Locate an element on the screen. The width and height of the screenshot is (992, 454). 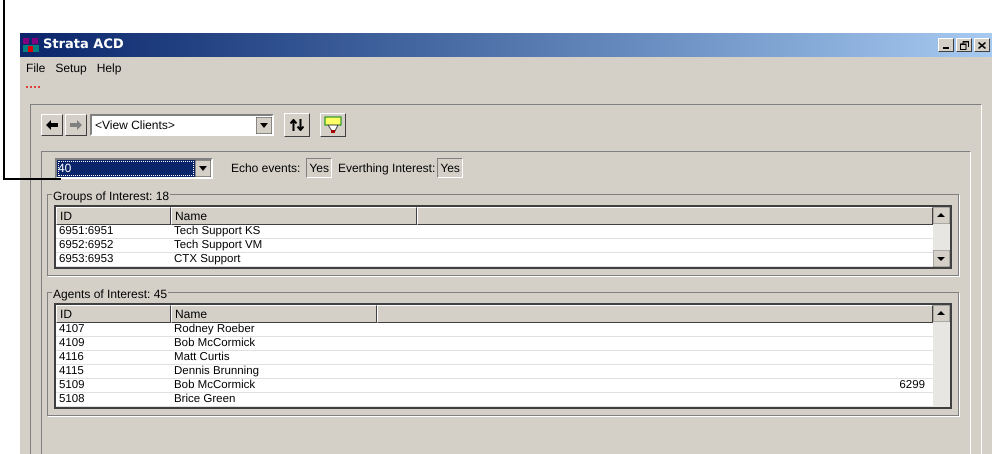
cti-button is located at coordinates (333, 125).